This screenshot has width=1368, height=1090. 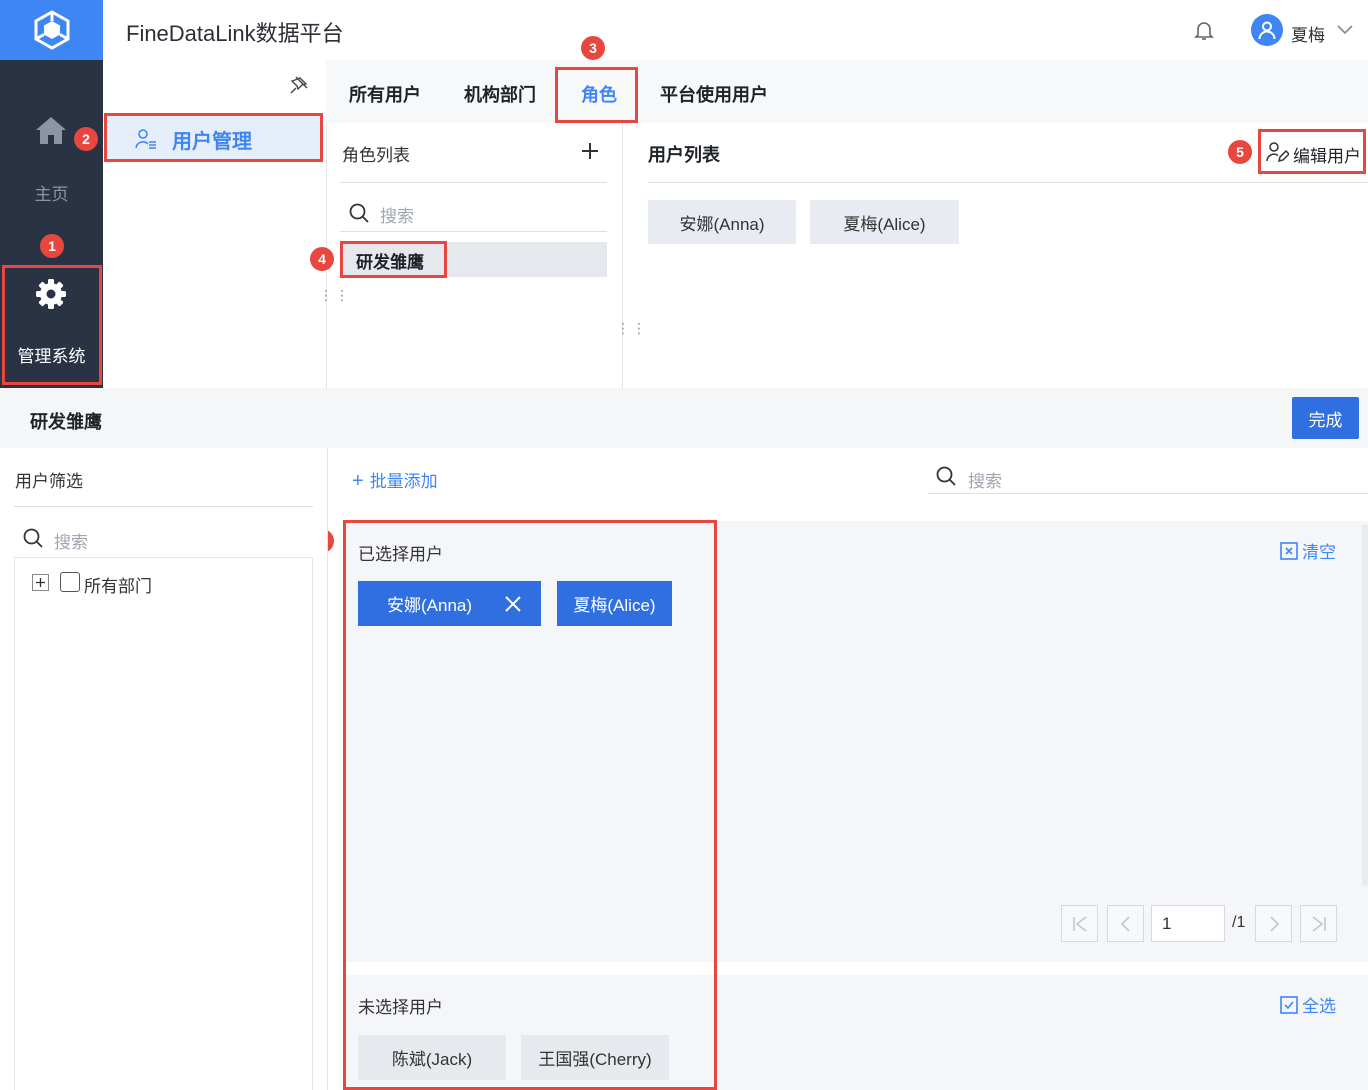 I want to click on filter-title: 用户筛选, so click(x=49, y=481).